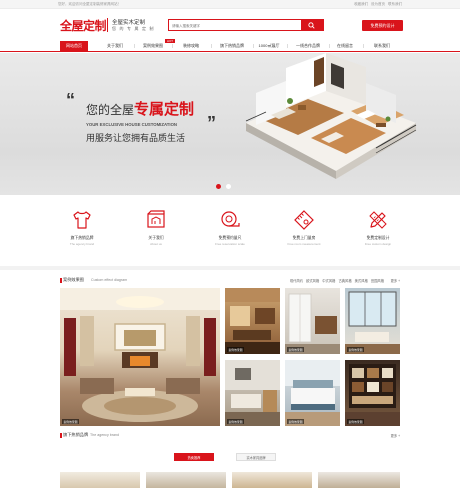  Describe the element at coordinates (269, 46) in the screenshot. I see `nav-item-showroom: 1000㎡展厅` at that location.